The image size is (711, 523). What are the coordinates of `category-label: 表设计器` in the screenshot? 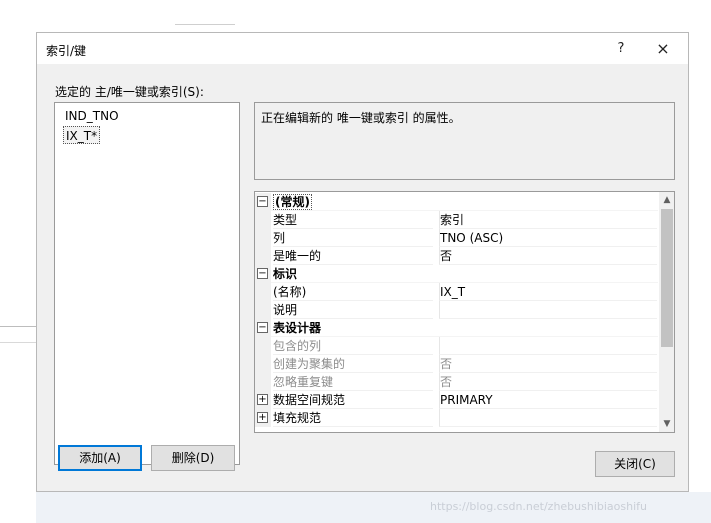 It's located at (297, 328).